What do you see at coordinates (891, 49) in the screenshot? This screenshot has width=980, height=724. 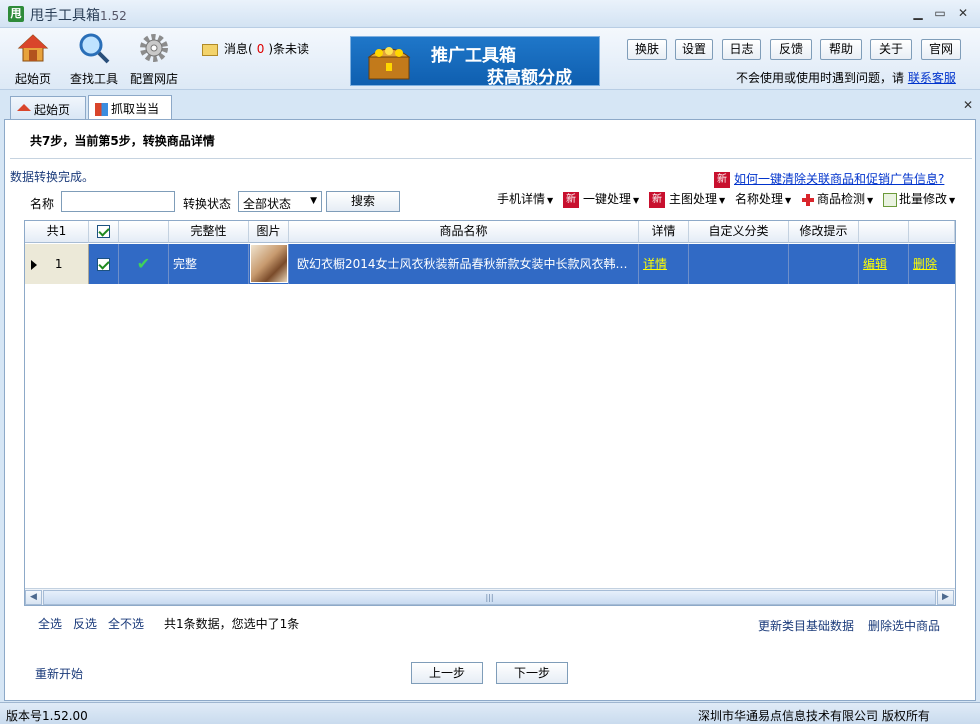 I see `about-button: 关于` at bounding box center [891, 49].